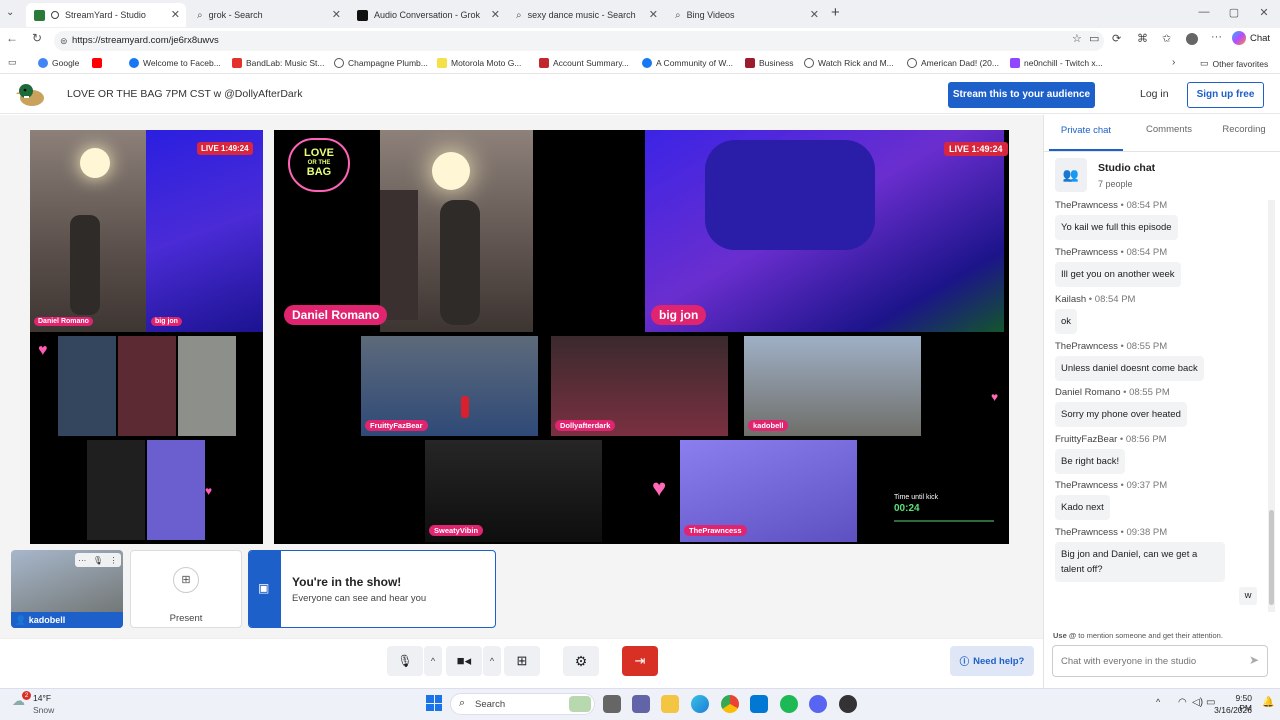  Describe the element at coordinates (1192, 39) in the screenshot. I see `profile-icon` at that location.